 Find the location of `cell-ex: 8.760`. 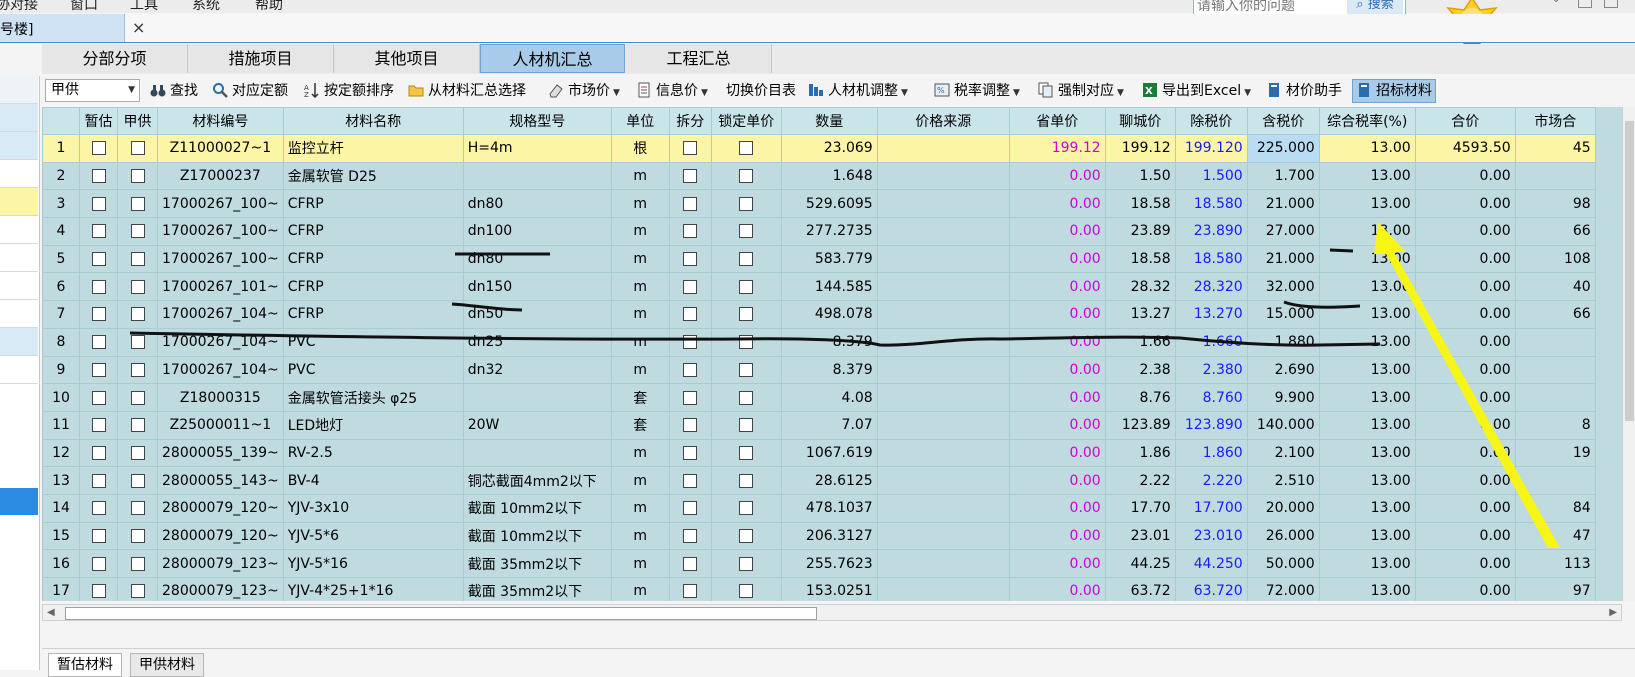

cell-ex: 8.760 is located at coordinates (1211, 397).